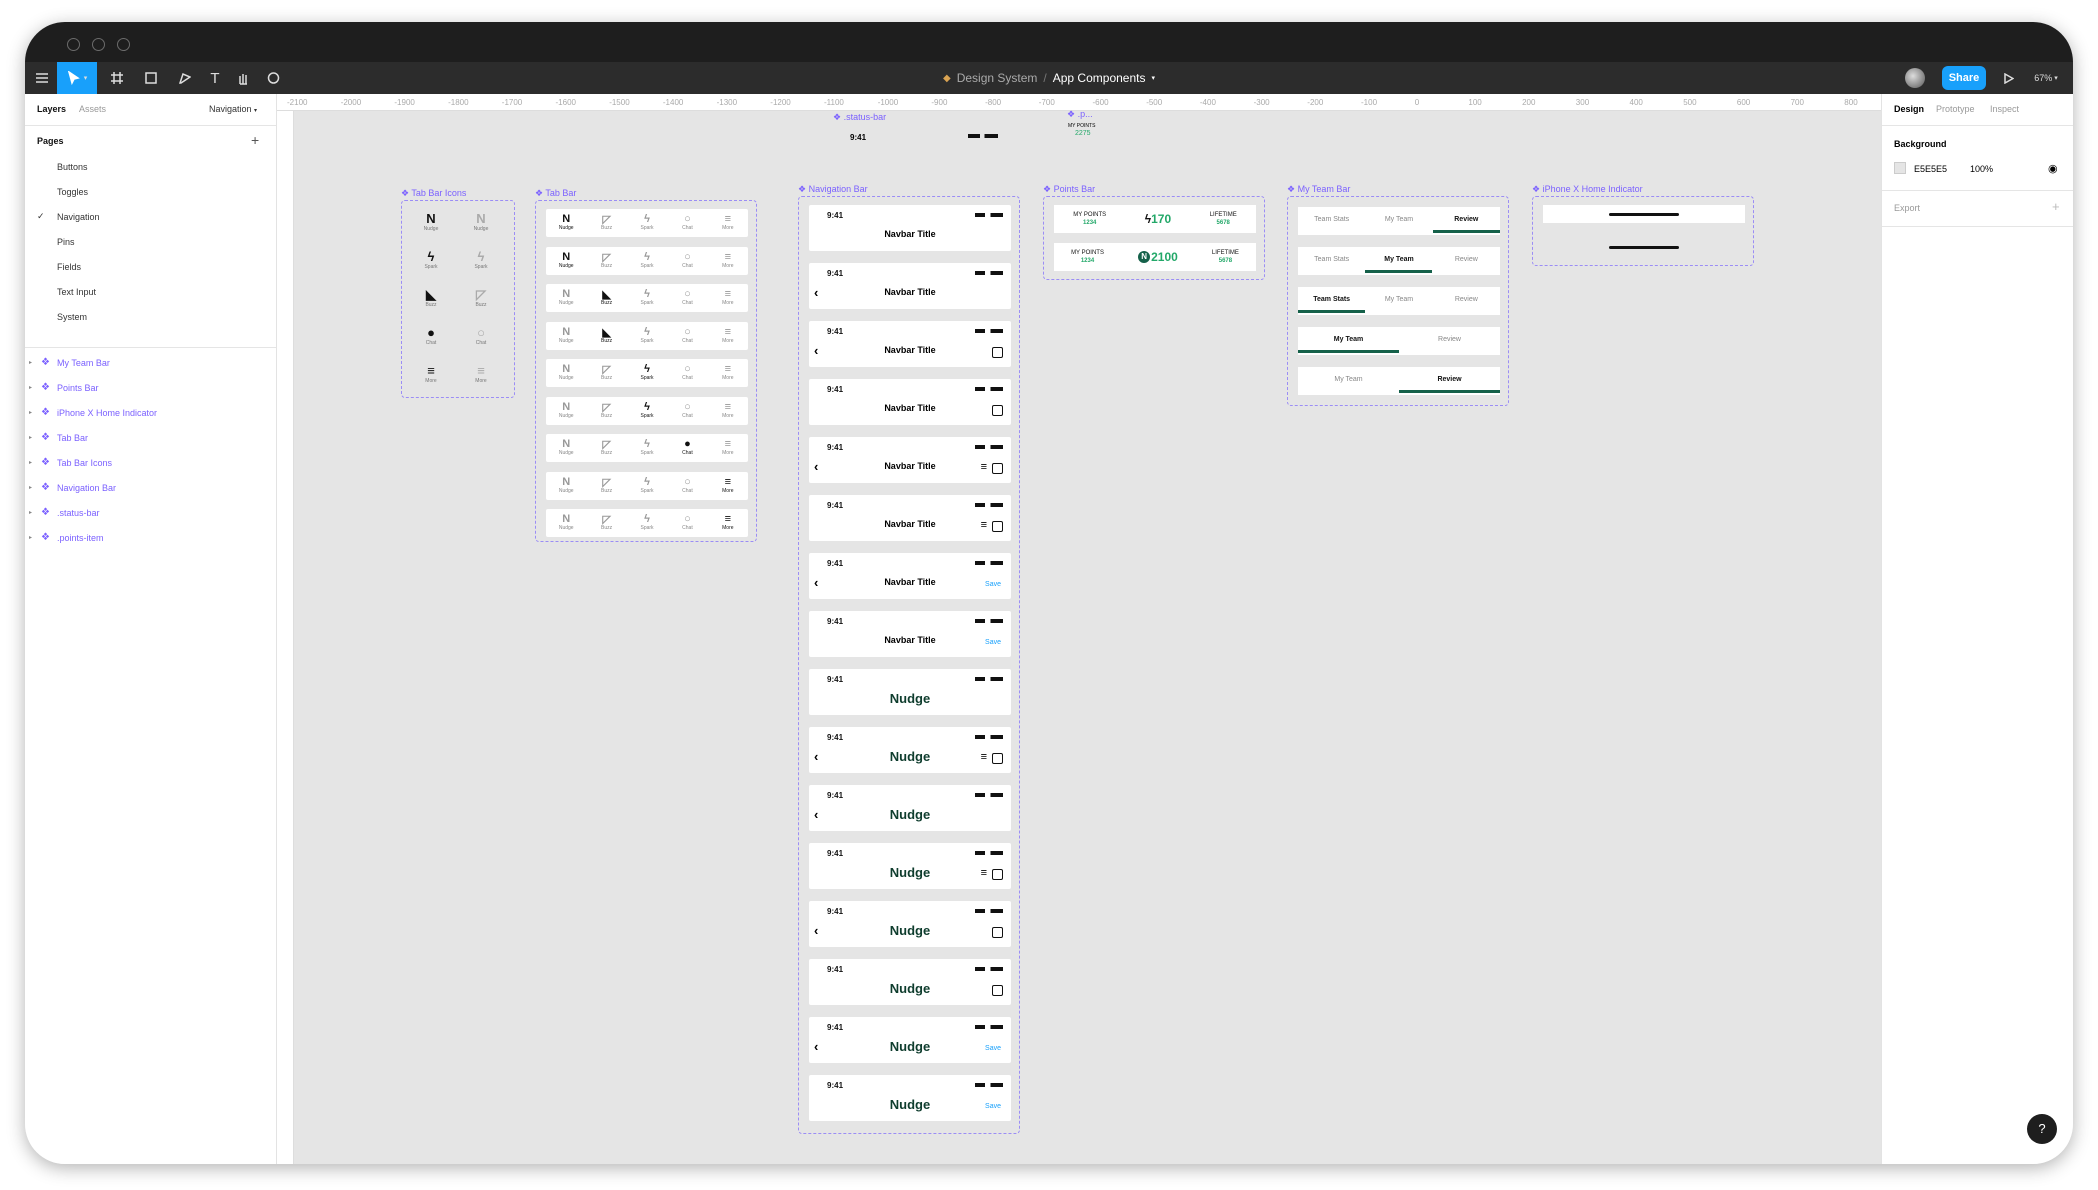 The height and width of the screenshot is (1190, 2098). What do you see at coordinates (1909, 109) in the screenshot?
I see `tab-design: Design` at bounding box center [1909, 109].